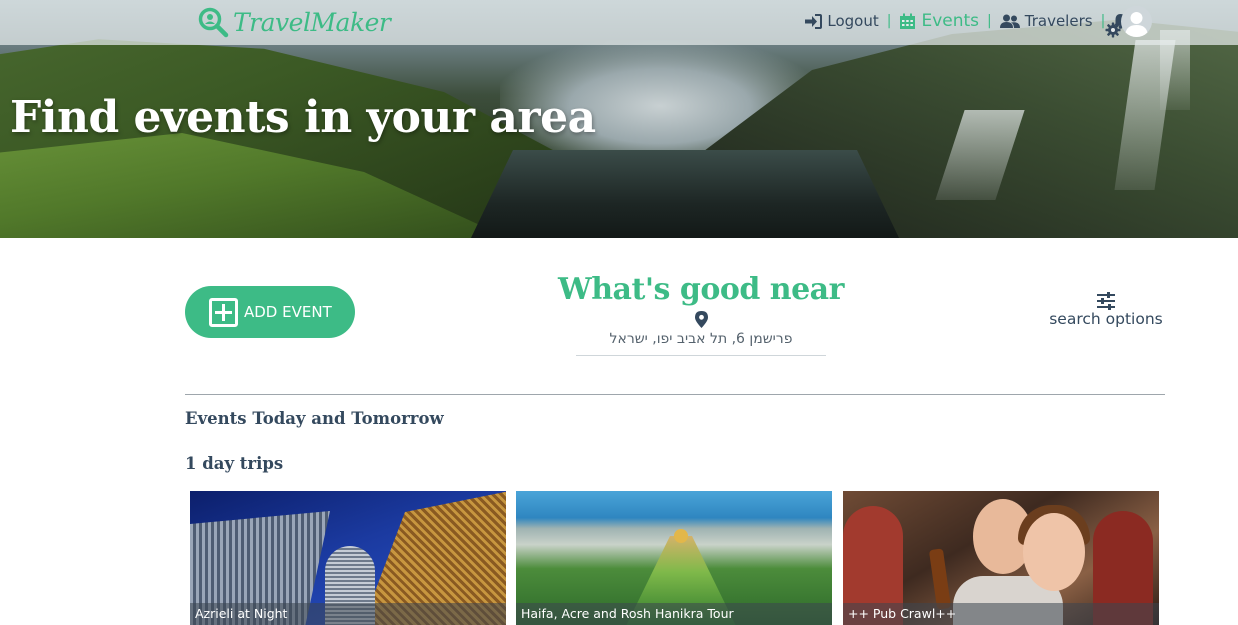 The height and width of the screenshot is (625, 1238). What do you see at coordinates (701, 289) in the screenshot?
I see `near-title: What's good near` at bounding box center [701, 289].